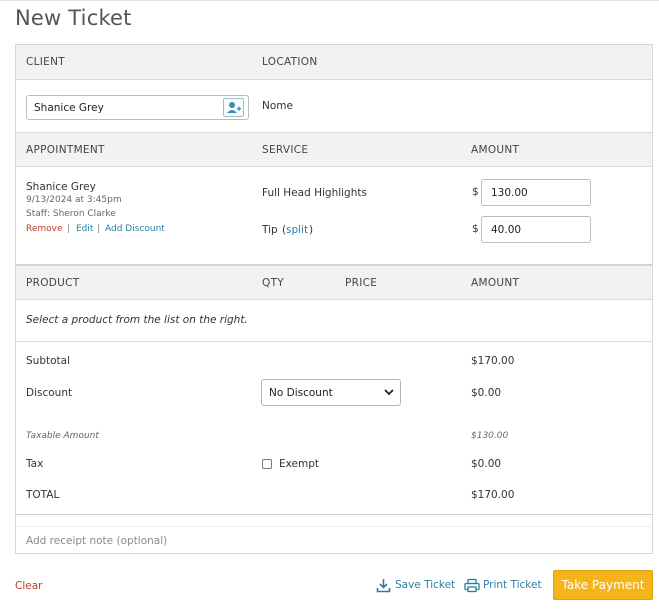  What do you see at coordinates (84, 229) in the screenshot?
I see `edit-link: Edit` at bounding box center [84, 229].